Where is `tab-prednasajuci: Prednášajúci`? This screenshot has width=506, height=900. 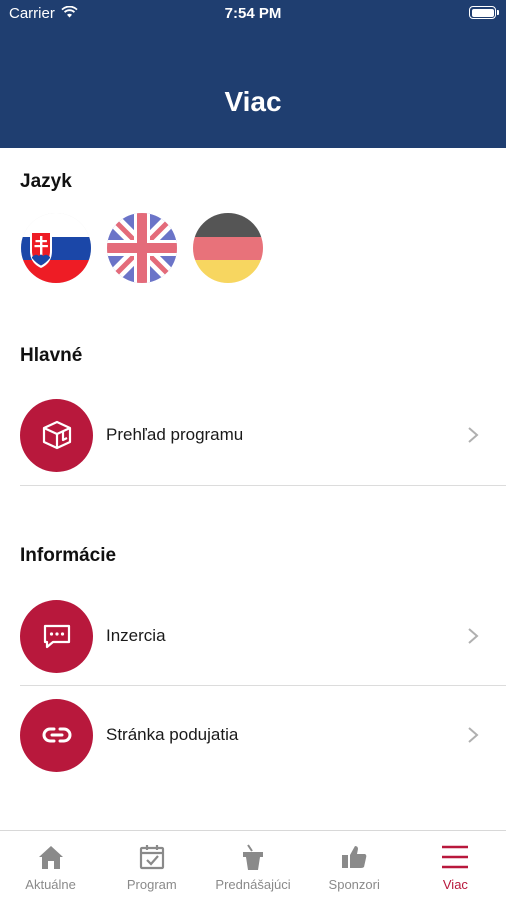 tab-prednasajuci: Prednášajúci is located at coordinates (252, 865).